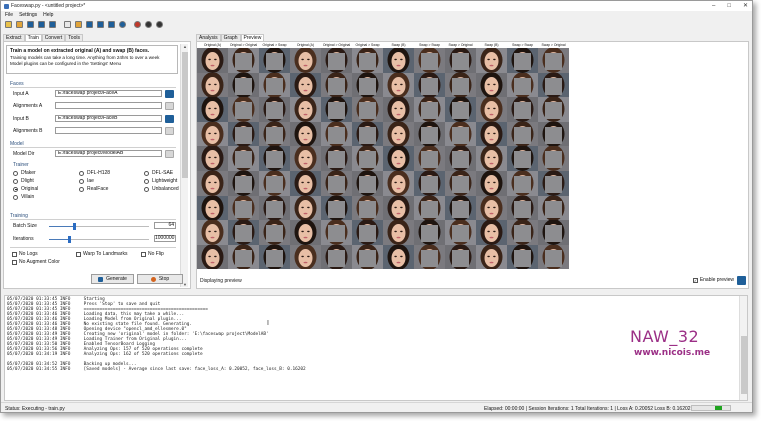 This screenshot has height=421, width=761. Describe the element at coordinates (94, 173) in the screenshot. I see `trainer-option-dfl-h128: DFL-H128` at that location.